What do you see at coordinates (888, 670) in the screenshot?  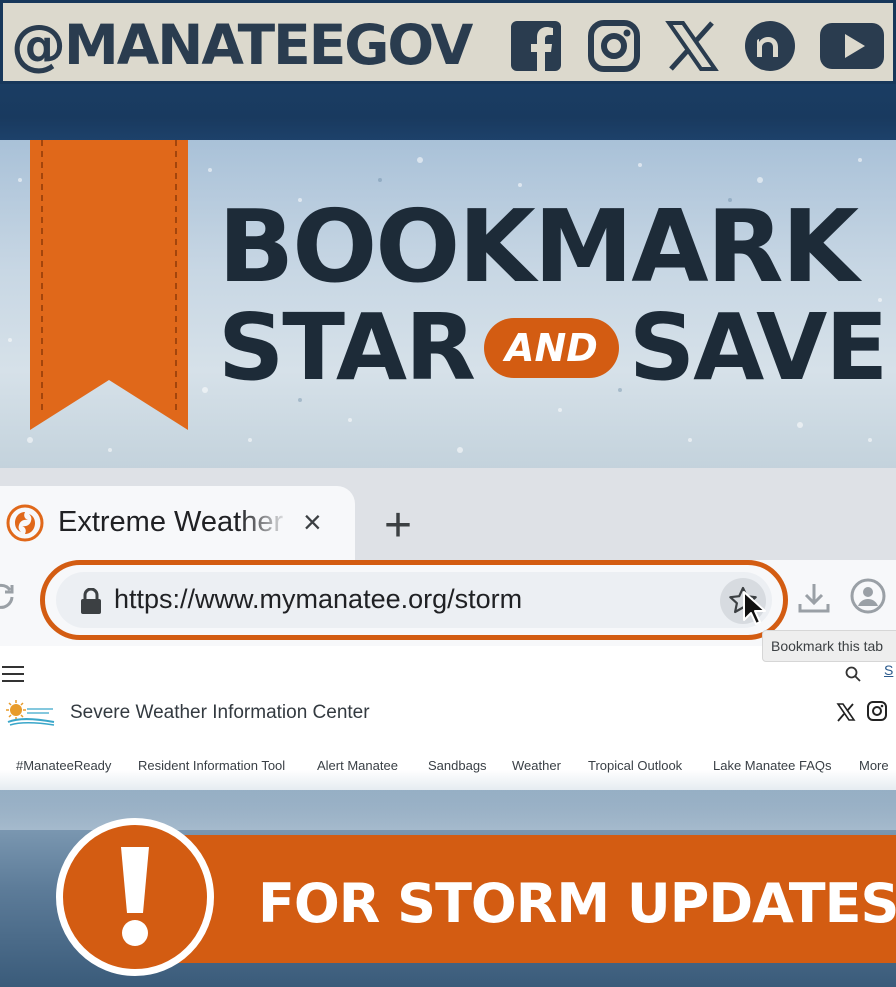 I see `sign-in-link: S` at bounding box center [888, 670].